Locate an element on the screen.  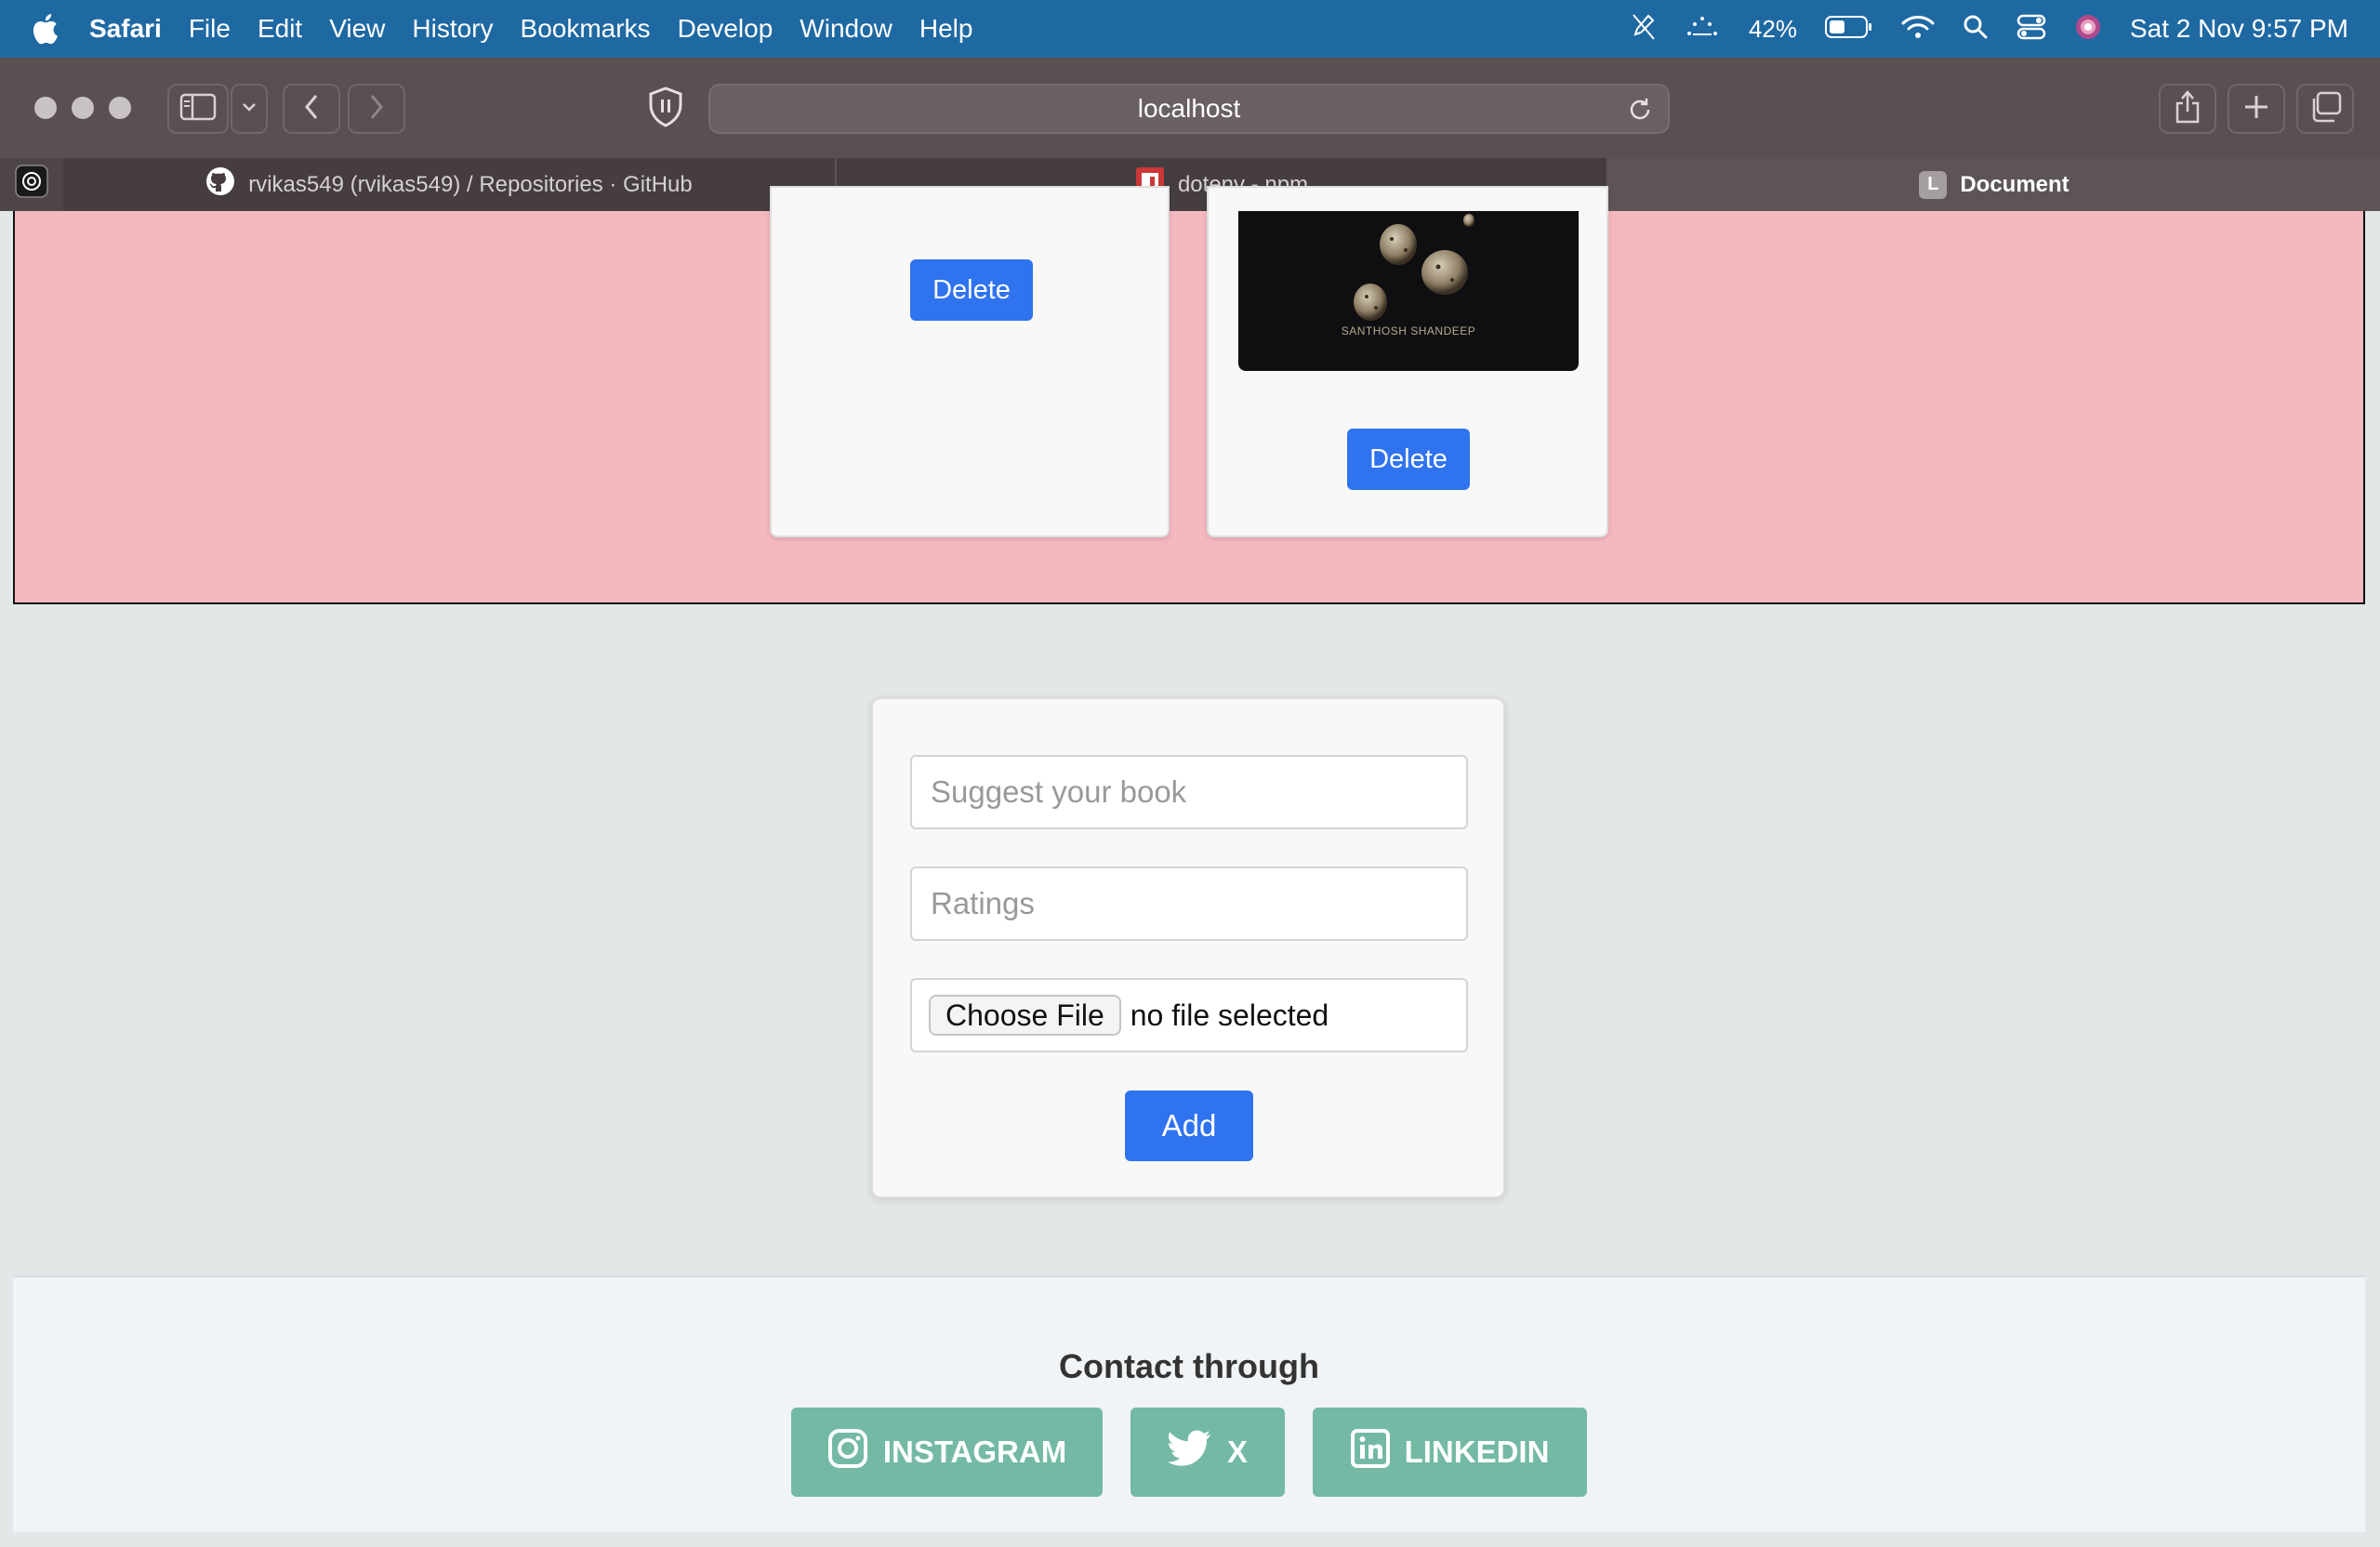
menu-app-safari: Safari is located at coordinates (125, 29).